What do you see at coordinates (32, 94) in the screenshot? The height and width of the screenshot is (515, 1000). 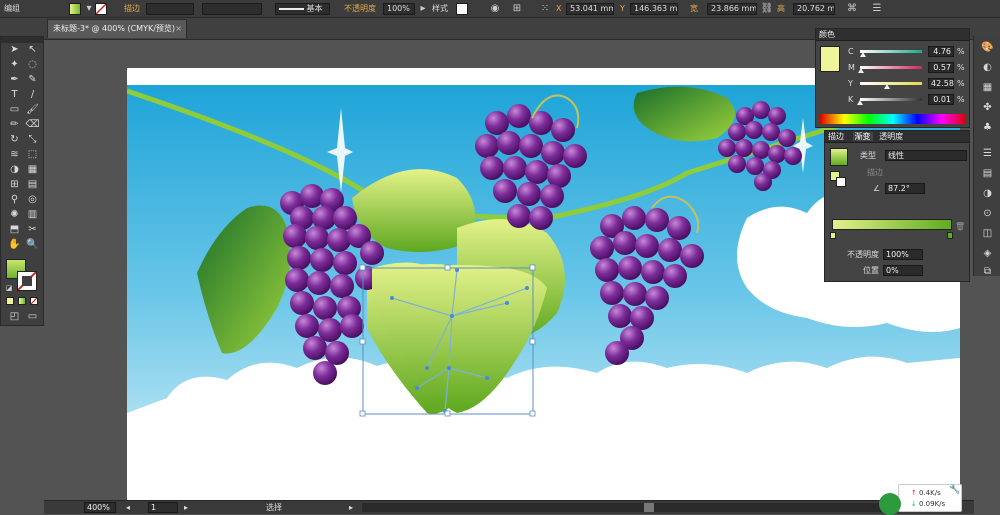 I see `line-tool-icon: /` at bounding box center [32, 94].